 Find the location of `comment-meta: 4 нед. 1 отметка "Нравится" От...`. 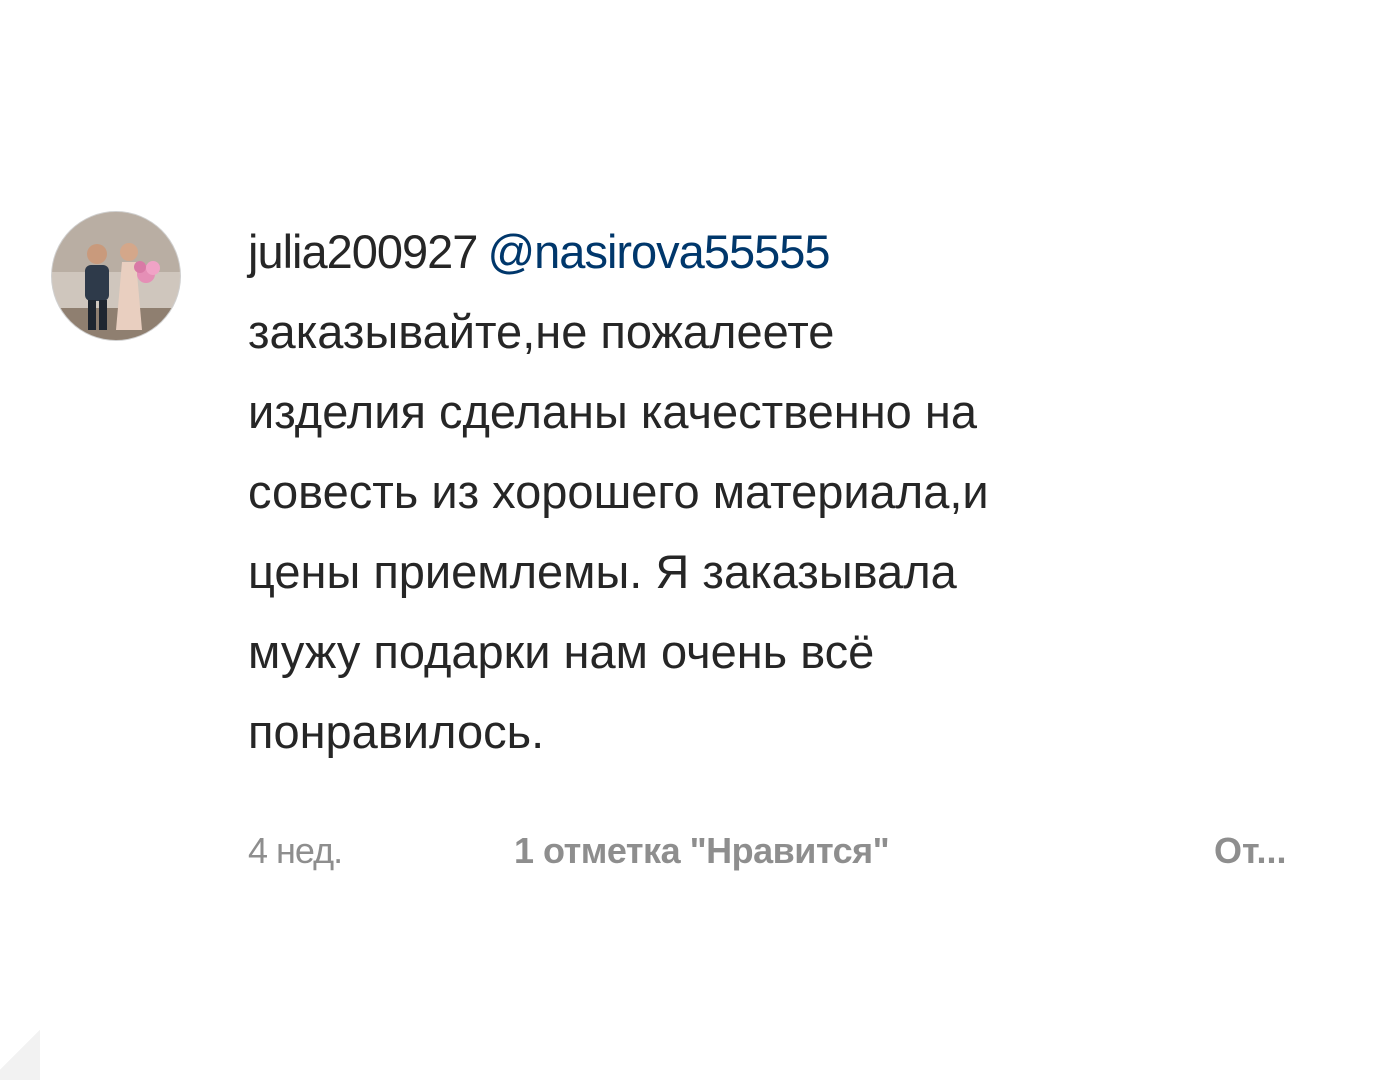

comment-meta: 4 нед. 1 отметка "Нравится" От... is located at coordinates (803, 855).